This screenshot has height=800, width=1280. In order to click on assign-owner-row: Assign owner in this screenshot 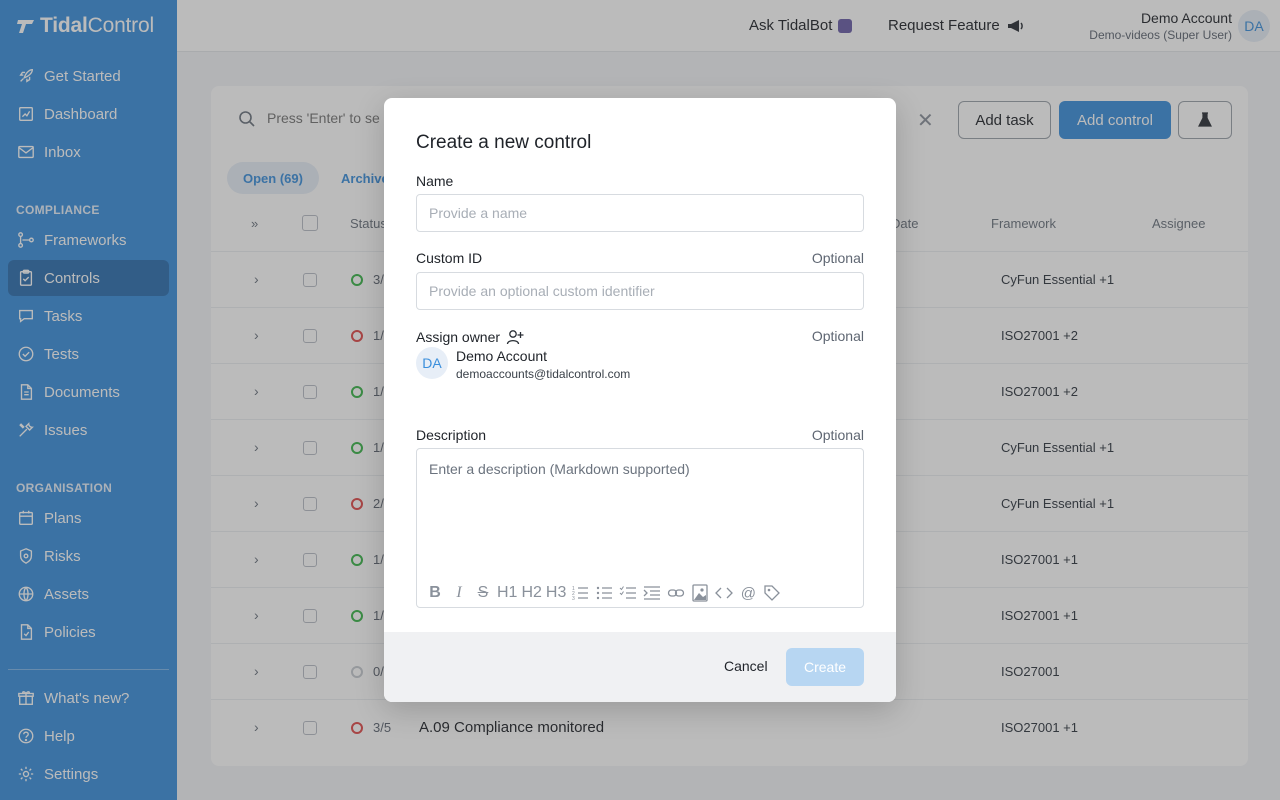, I will do `click(470, 337)`.